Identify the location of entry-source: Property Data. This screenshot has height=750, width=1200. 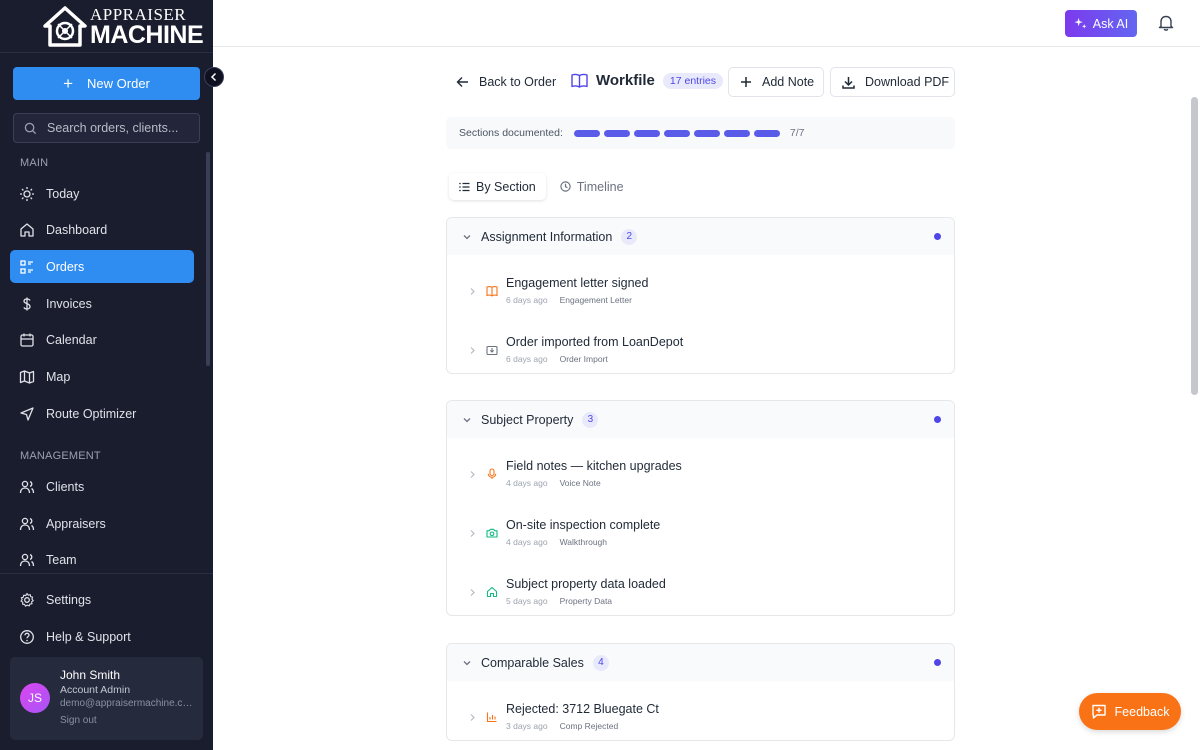
(586, 601).